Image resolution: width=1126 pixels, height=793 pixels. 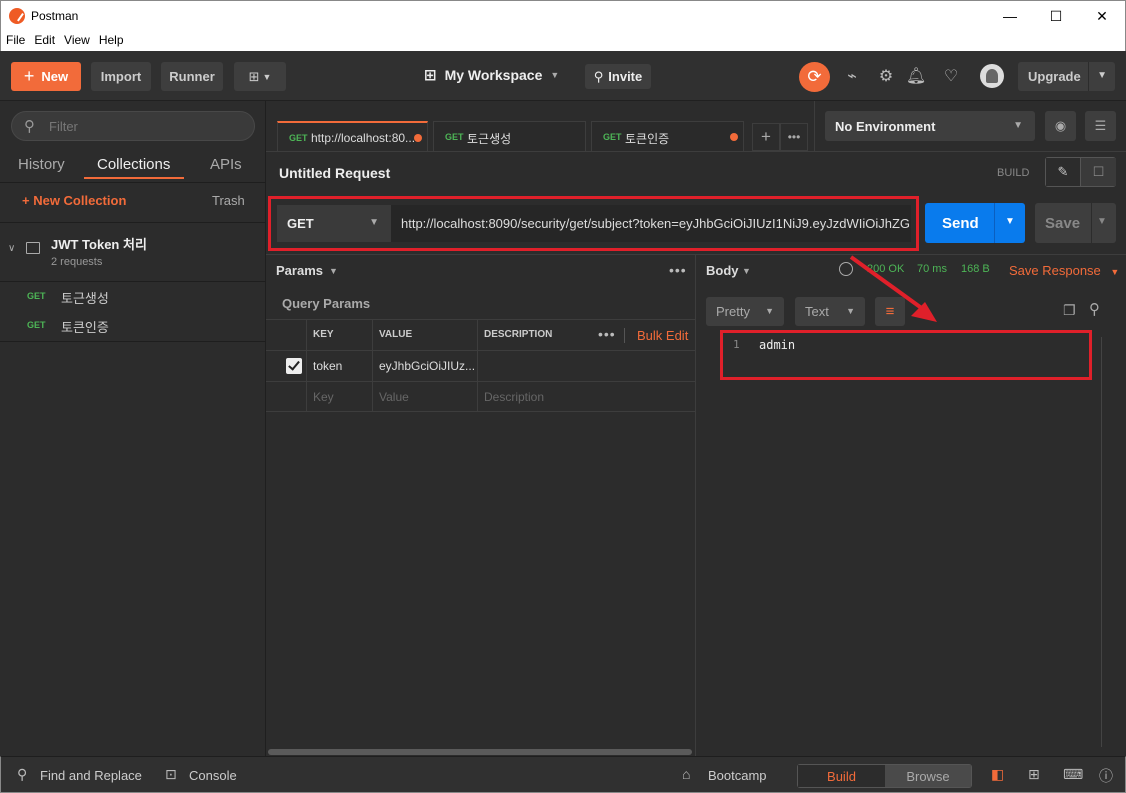 What do you see at coordinates (29, 76) in the screenshot?
I see `plus-icon: +` at bounding box center [29, 76].